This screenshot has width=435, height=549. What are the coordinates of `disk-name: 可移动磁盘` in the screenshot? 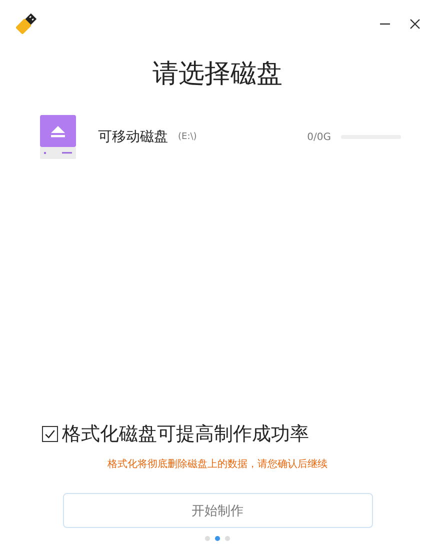 It's located at (133, 137).